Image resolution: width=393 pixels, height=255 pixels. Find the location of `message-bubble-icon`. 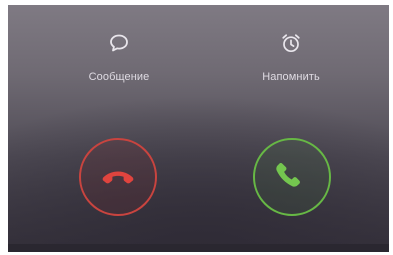

message-bubble-icon is located at coordinates (119, 43).